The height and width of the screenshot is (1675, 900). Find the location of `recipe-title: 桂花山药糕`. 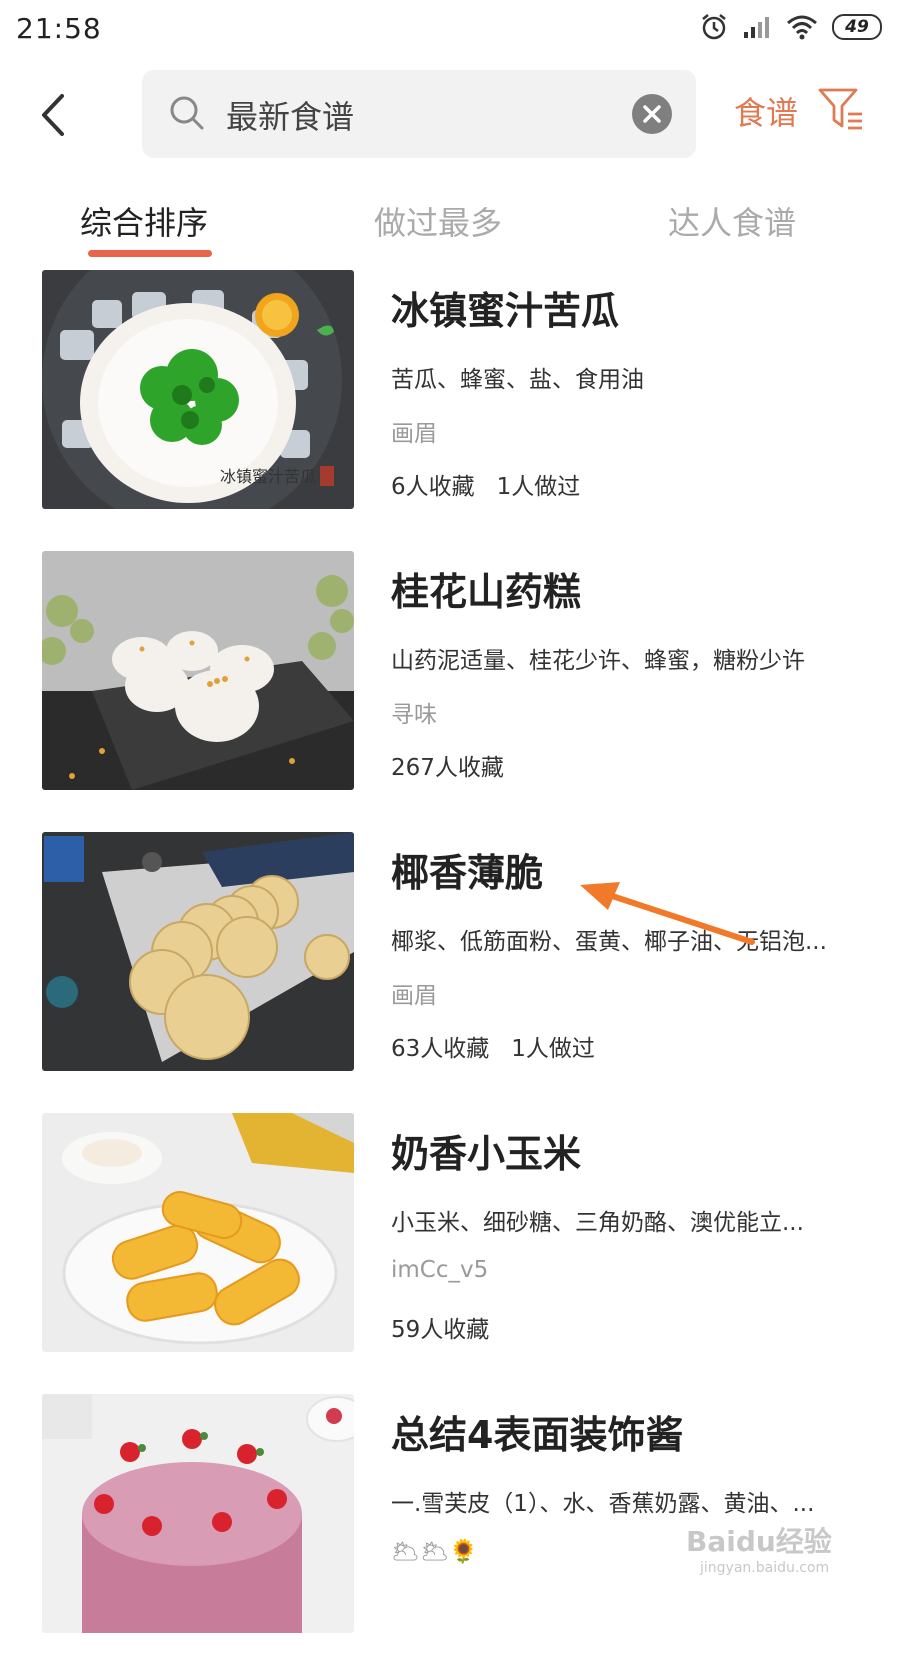

recipe-title: 桂花山药糕 is located at coordinates (486, 592).